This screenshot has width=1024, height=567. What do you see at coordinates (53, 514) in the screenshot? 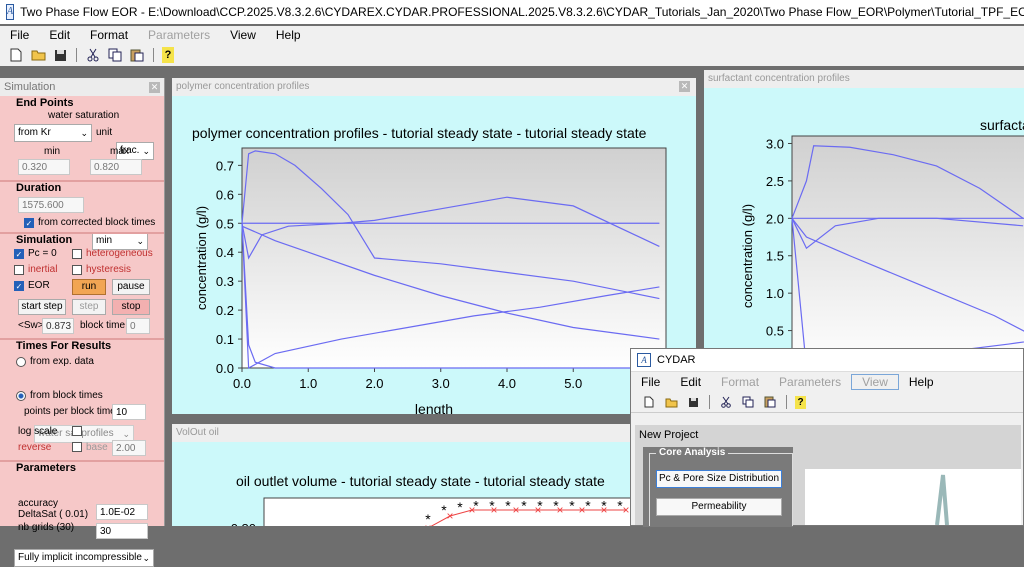
I see `deltasat-label: DeltaSat ( 0.01)` at bounding box center [53, 514].